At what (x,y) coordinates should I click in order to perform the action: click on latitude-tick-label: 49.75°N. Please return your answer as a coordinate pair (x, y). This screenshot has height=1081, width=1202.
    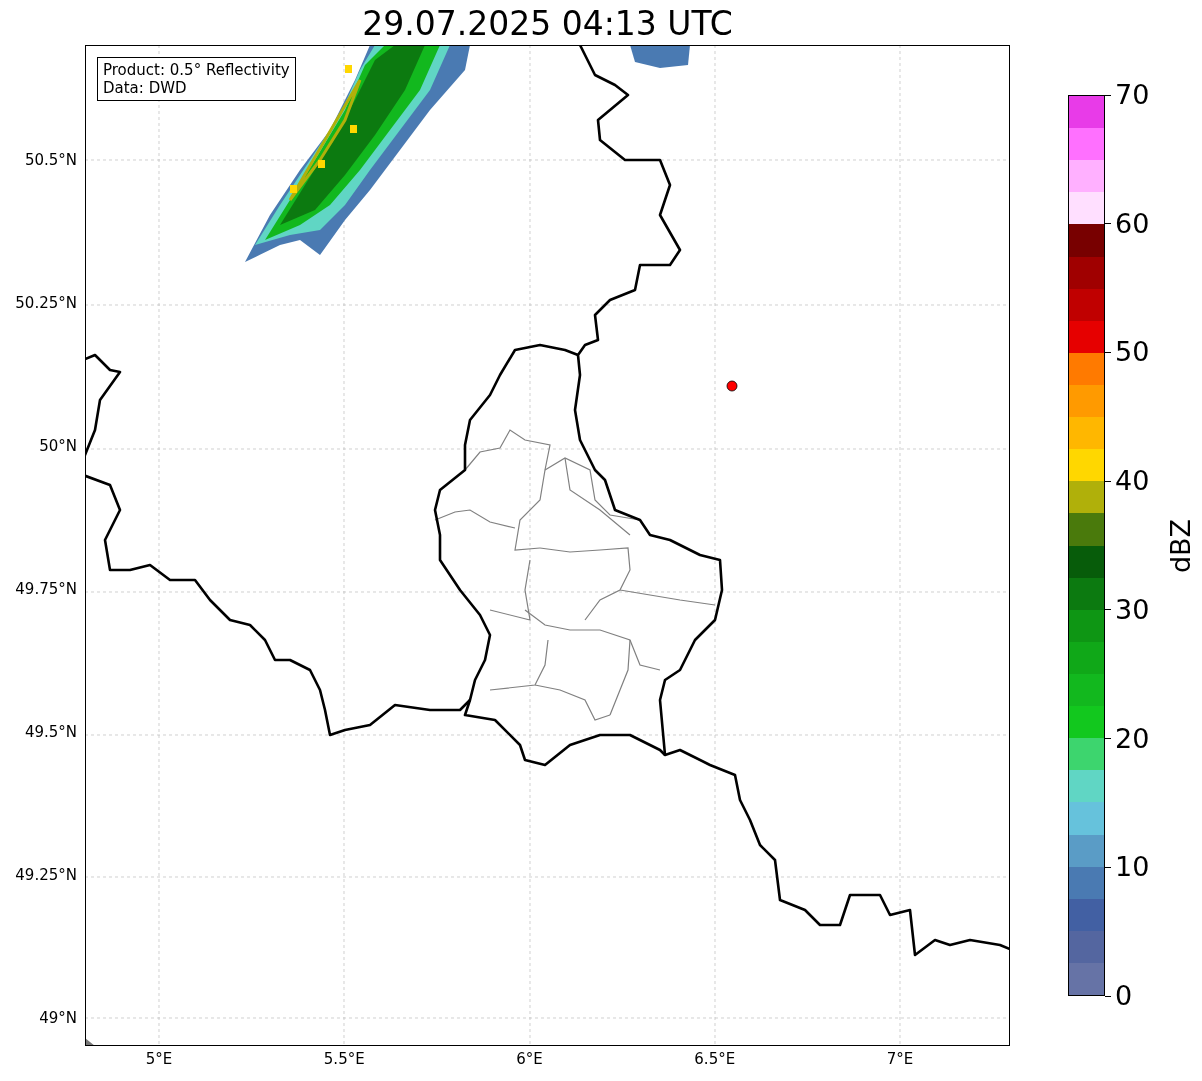
    Looking at the image, I should click on (46, 589).